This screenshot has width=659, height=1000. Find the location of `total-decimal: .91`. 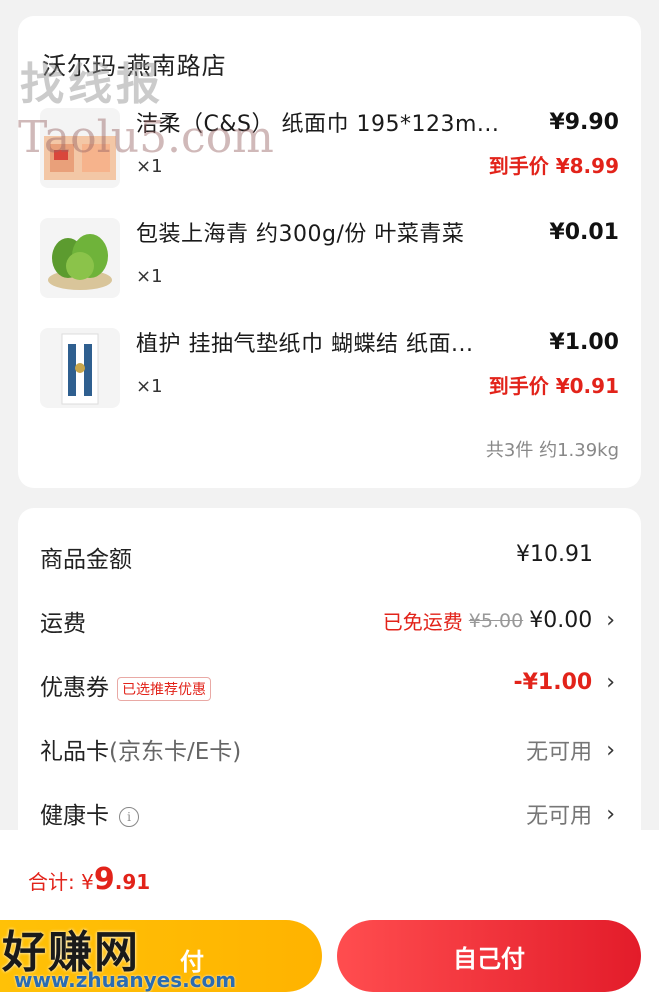

total-decimal: .91 is located at coordinates (132, 882).